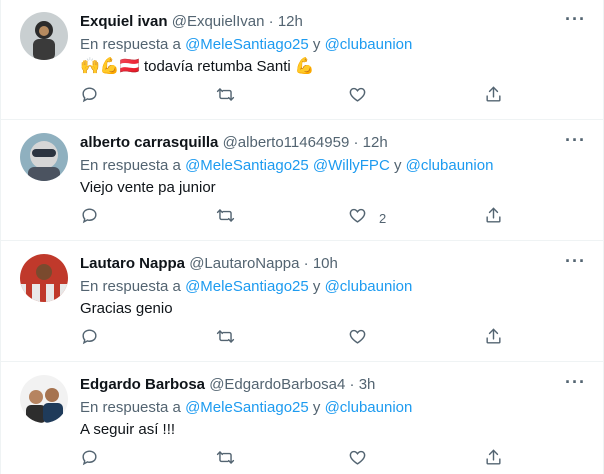  I want to click on author-handle: @EdgardoBarbosa4, so click(277, 384).